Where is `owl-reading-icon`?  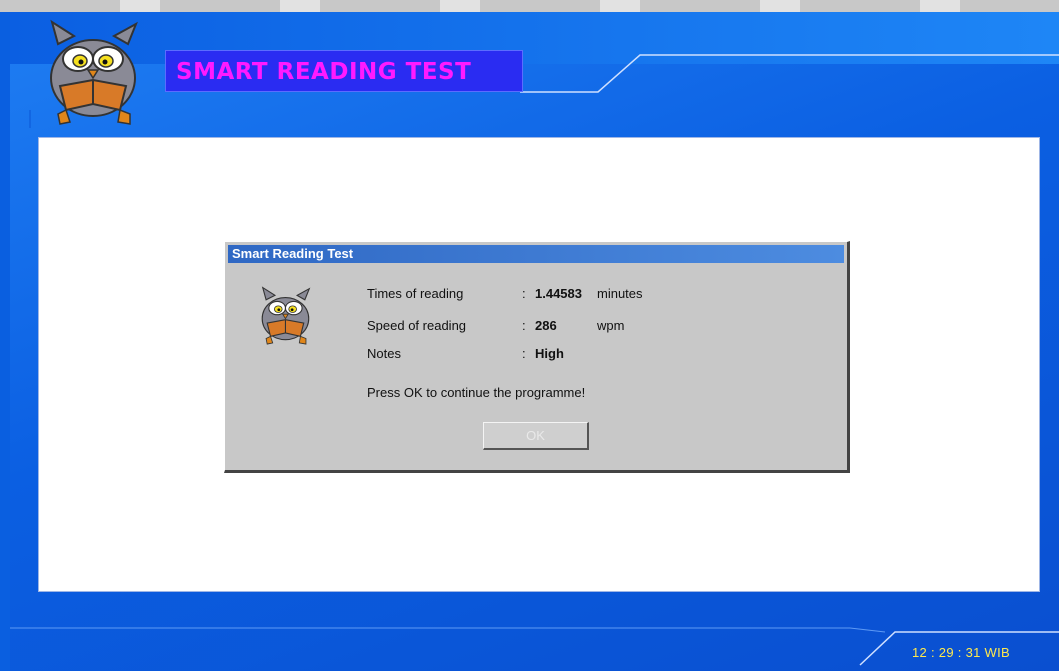 owl-reading-icon is located at coordinates (94, 72).